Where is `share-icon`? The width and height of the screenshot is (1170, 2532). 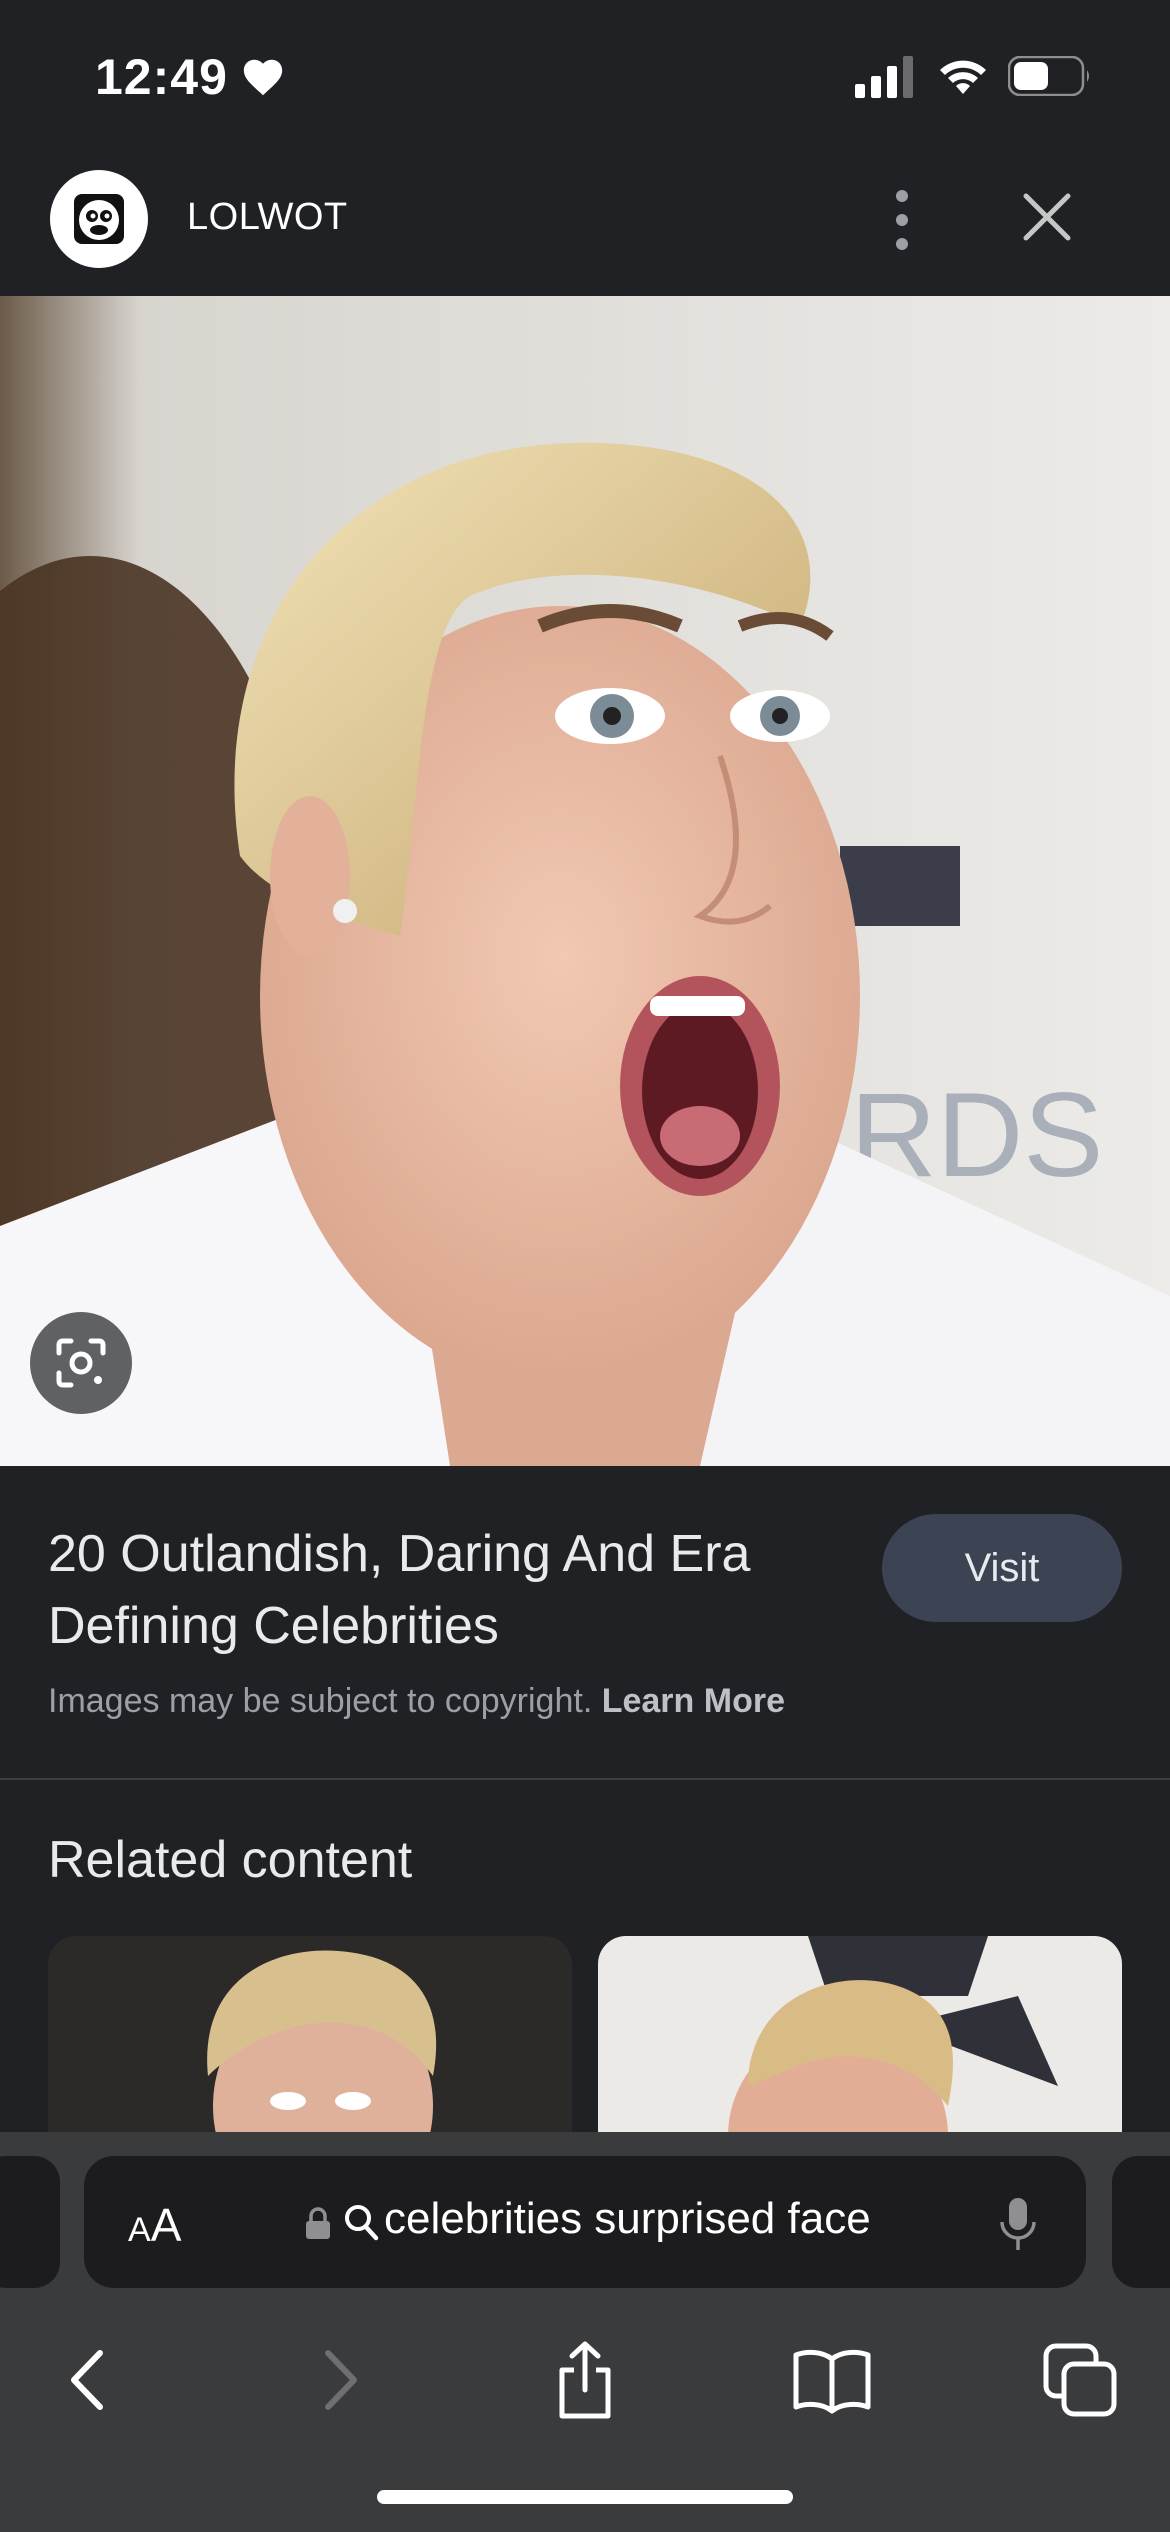 share-icon is located at coordinates (585, 2380).